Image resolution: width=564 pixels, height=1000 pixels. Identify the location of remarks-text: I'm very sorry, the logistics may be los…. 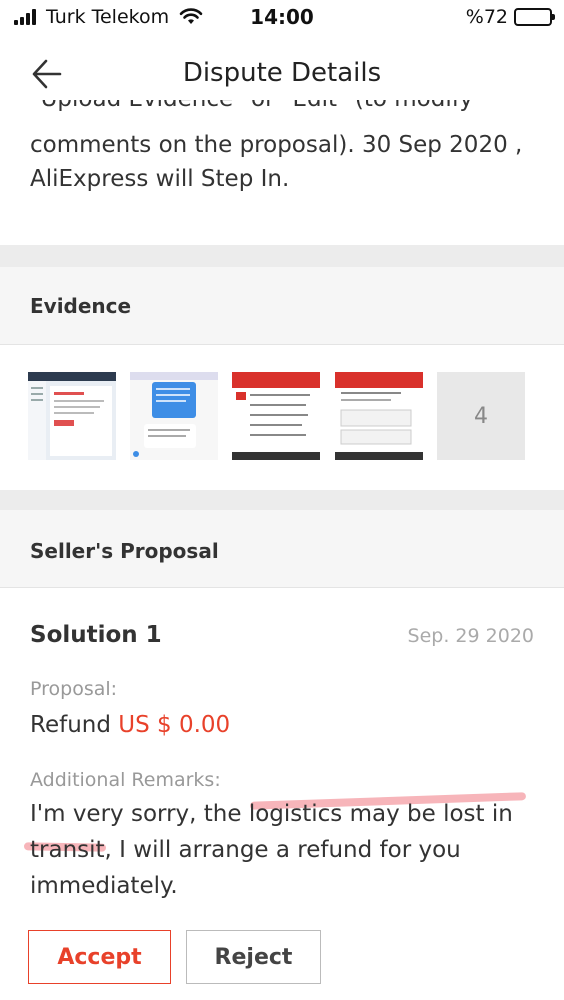
(271, 850).